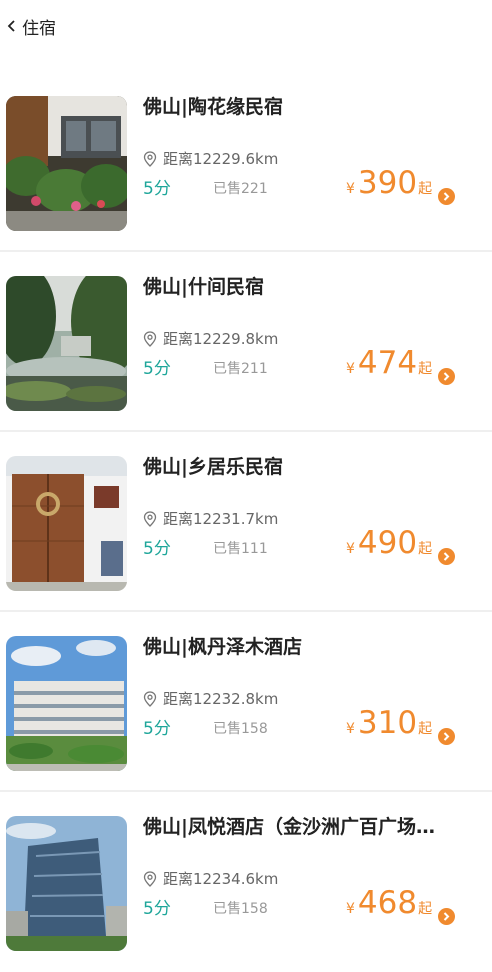 This screenshot has height=972, width=492. I want to click on distance: 距离12232.8km, so click(210, 698).